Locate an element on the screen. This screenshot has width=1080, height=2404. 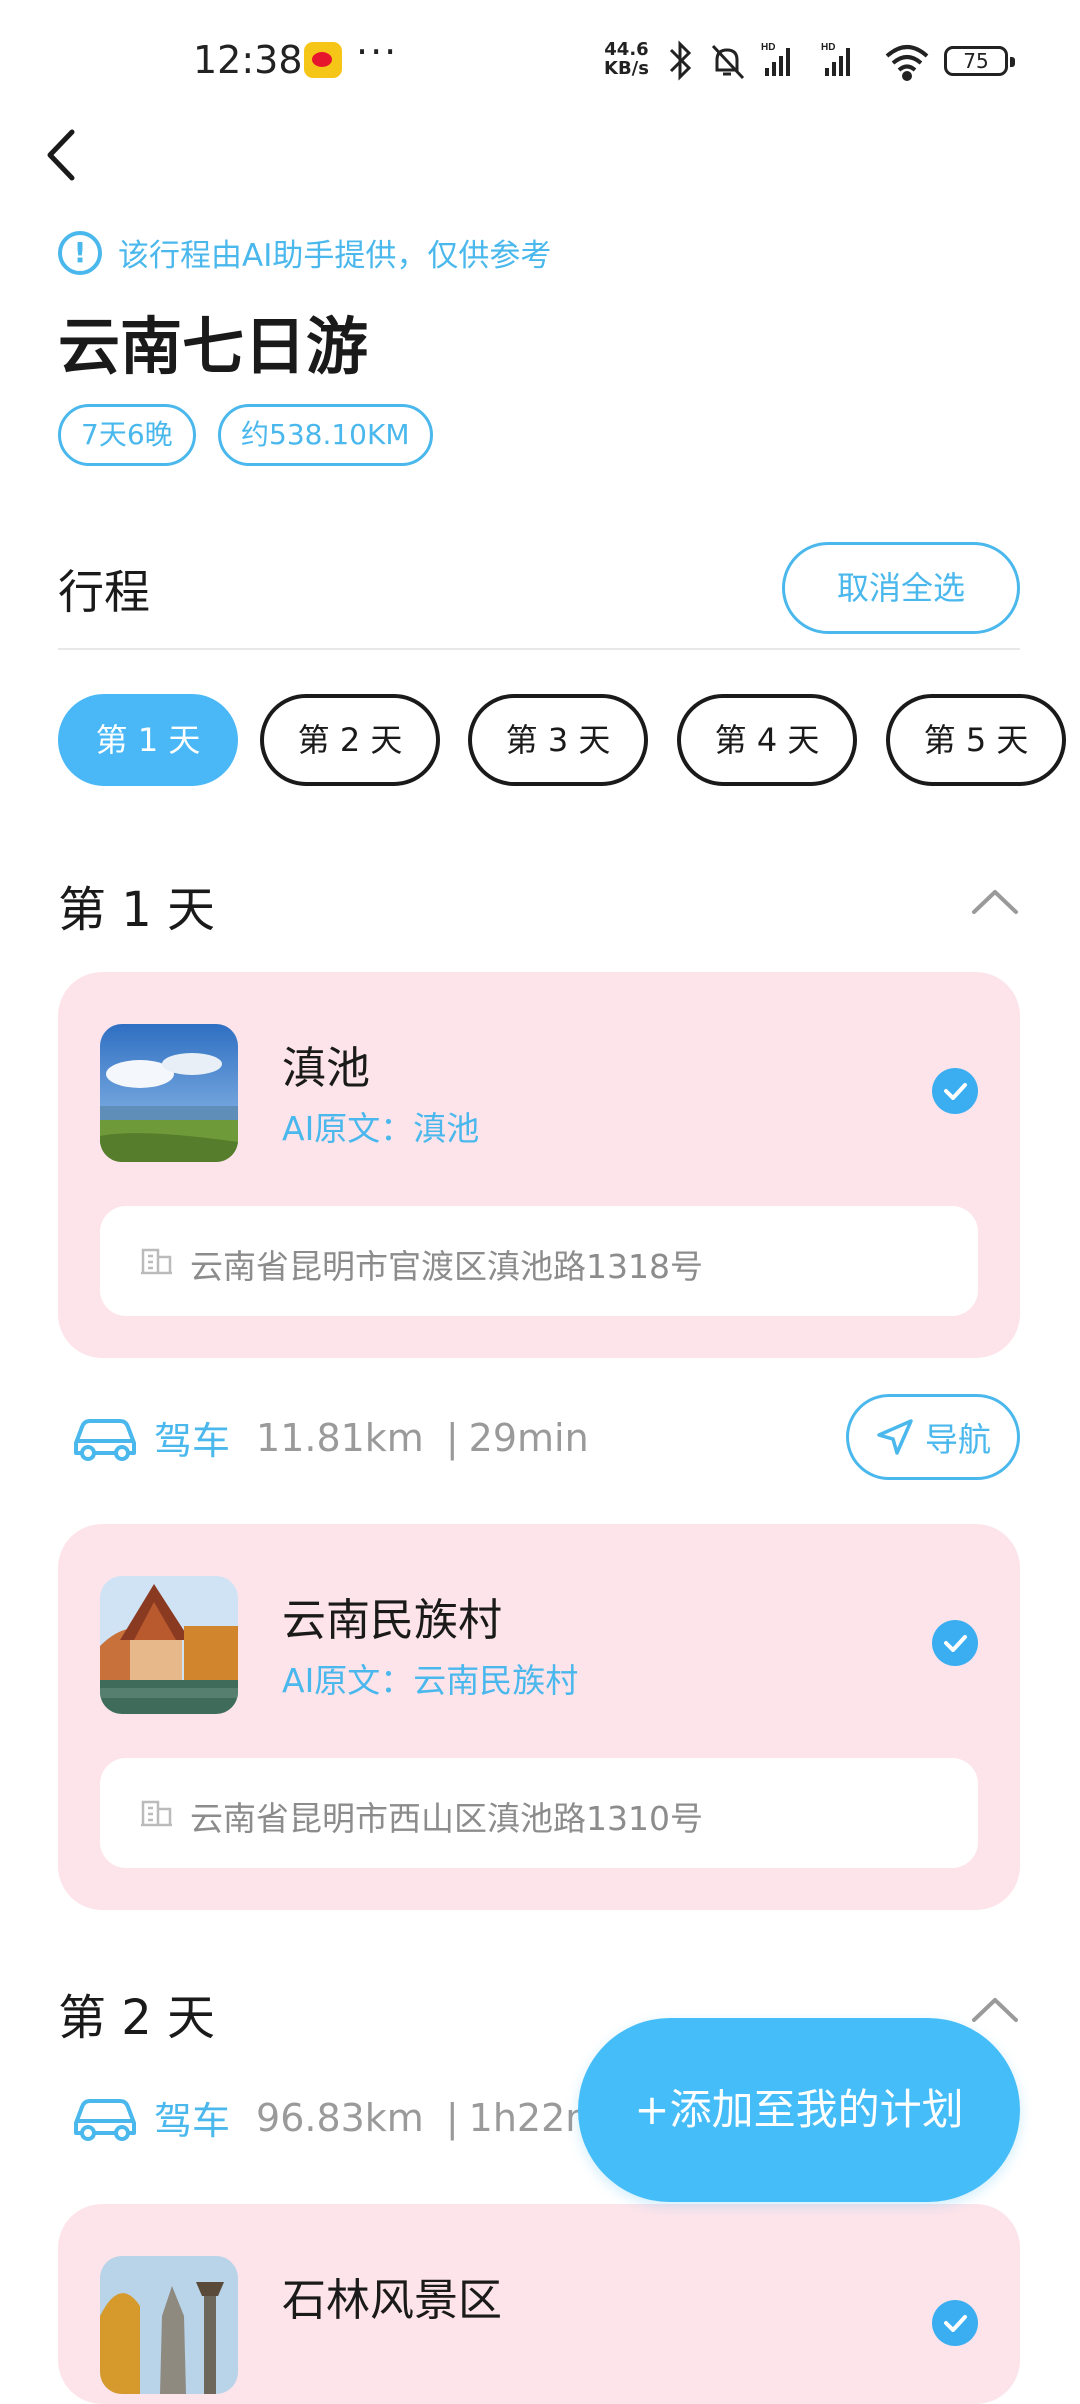
place-name: 云南民族村 is located at coordinates (392, 1620).